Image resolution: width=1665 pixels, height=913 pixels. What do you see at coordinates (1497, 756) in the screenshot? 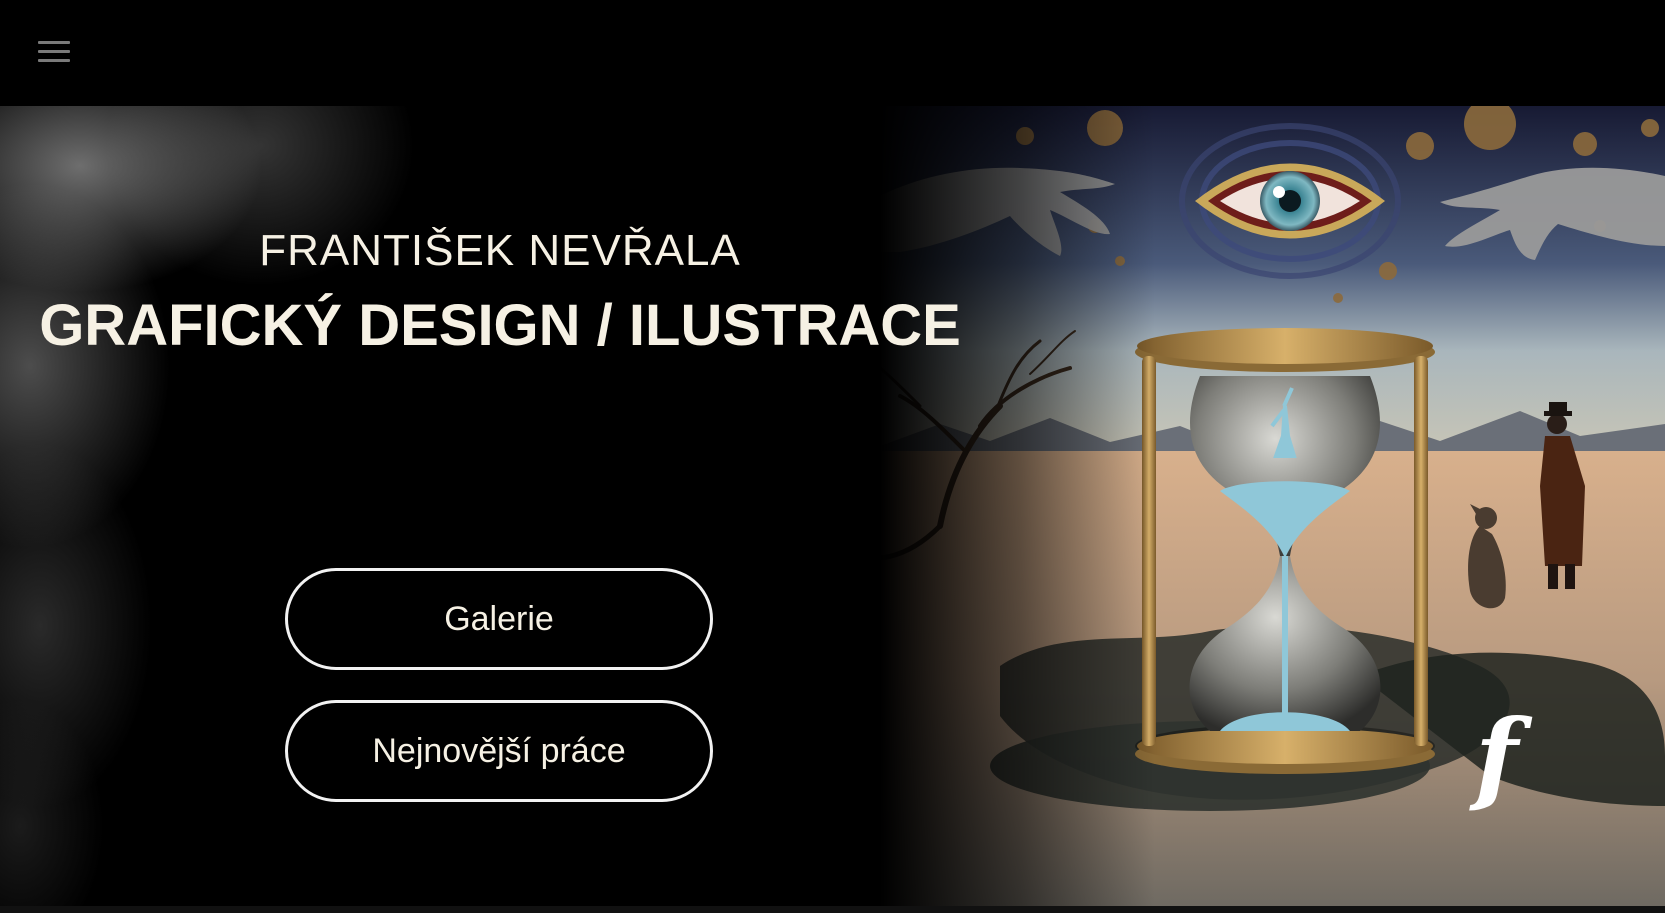
I see `signature-logo: f` at bounding box center [1497, 756].